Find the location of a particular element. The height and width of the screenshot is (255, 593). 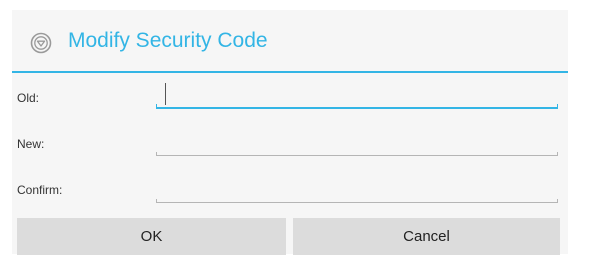

old-code-input is located at coordinates (357, 98).